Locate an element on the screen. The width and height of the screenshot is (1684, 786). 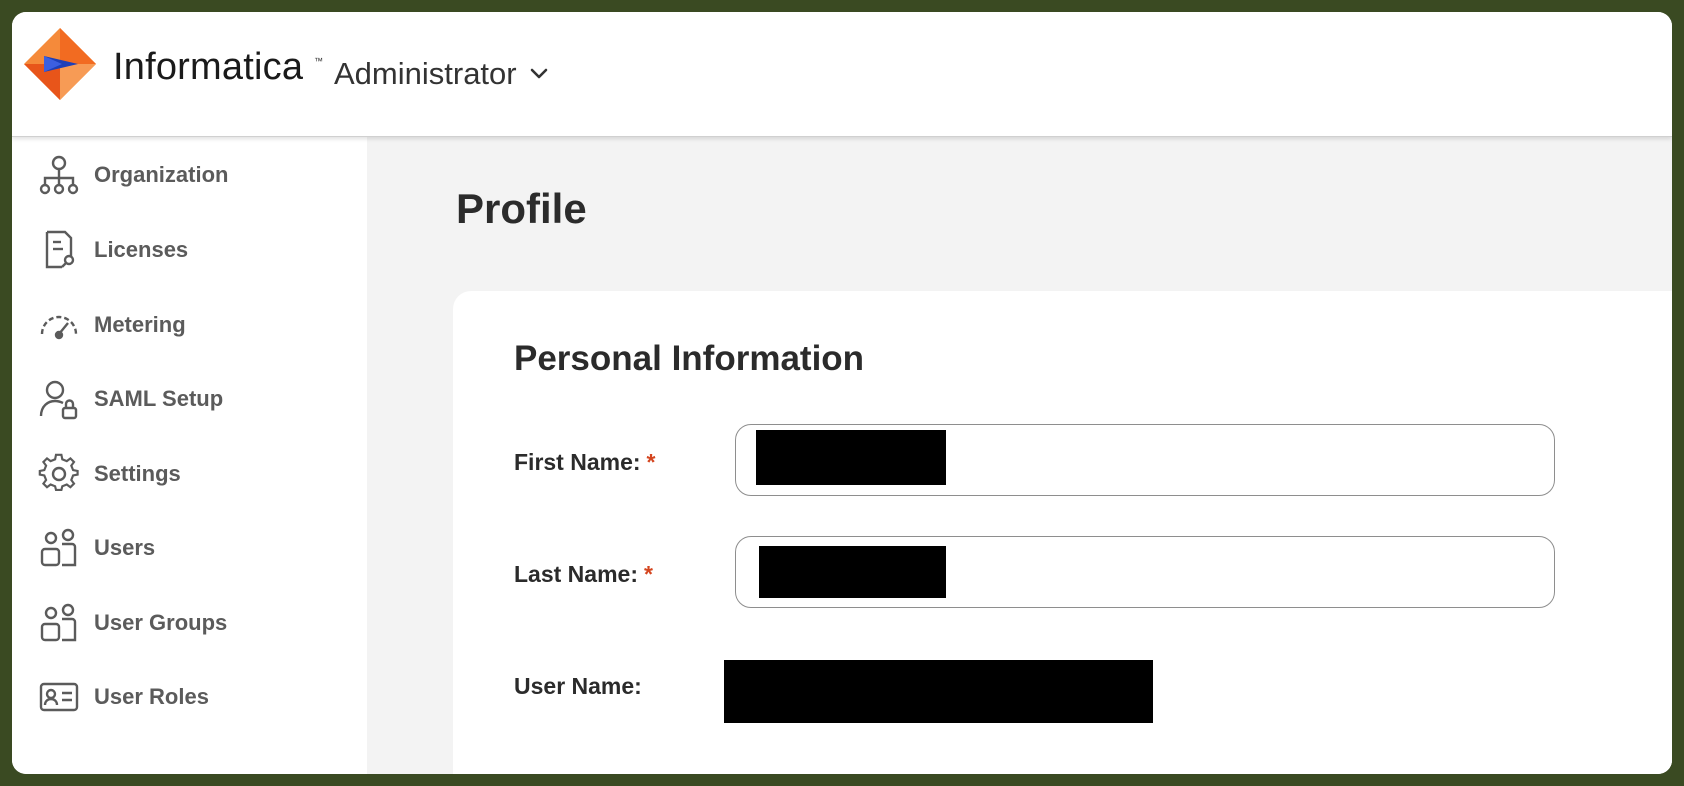
user-name-label-text: User Name: is located at coordinates (578, 686).